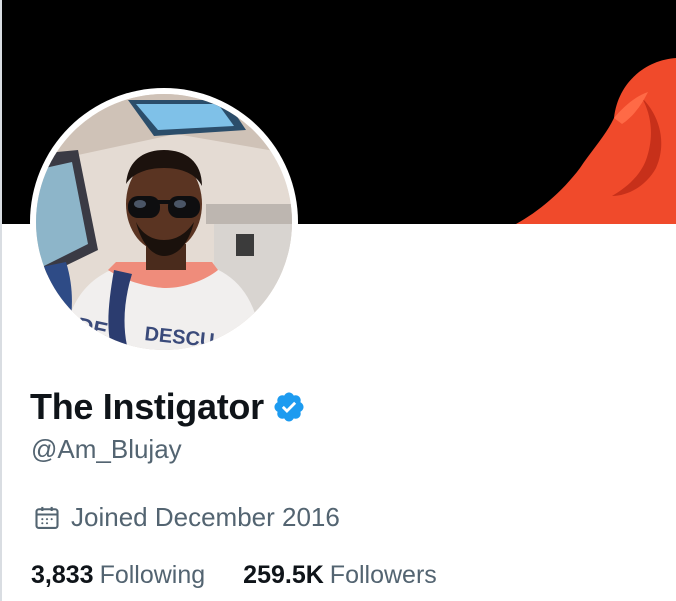  Describe the element at coordinates (152, 575) in the screenshot. I see `following-label: Following` at that location.